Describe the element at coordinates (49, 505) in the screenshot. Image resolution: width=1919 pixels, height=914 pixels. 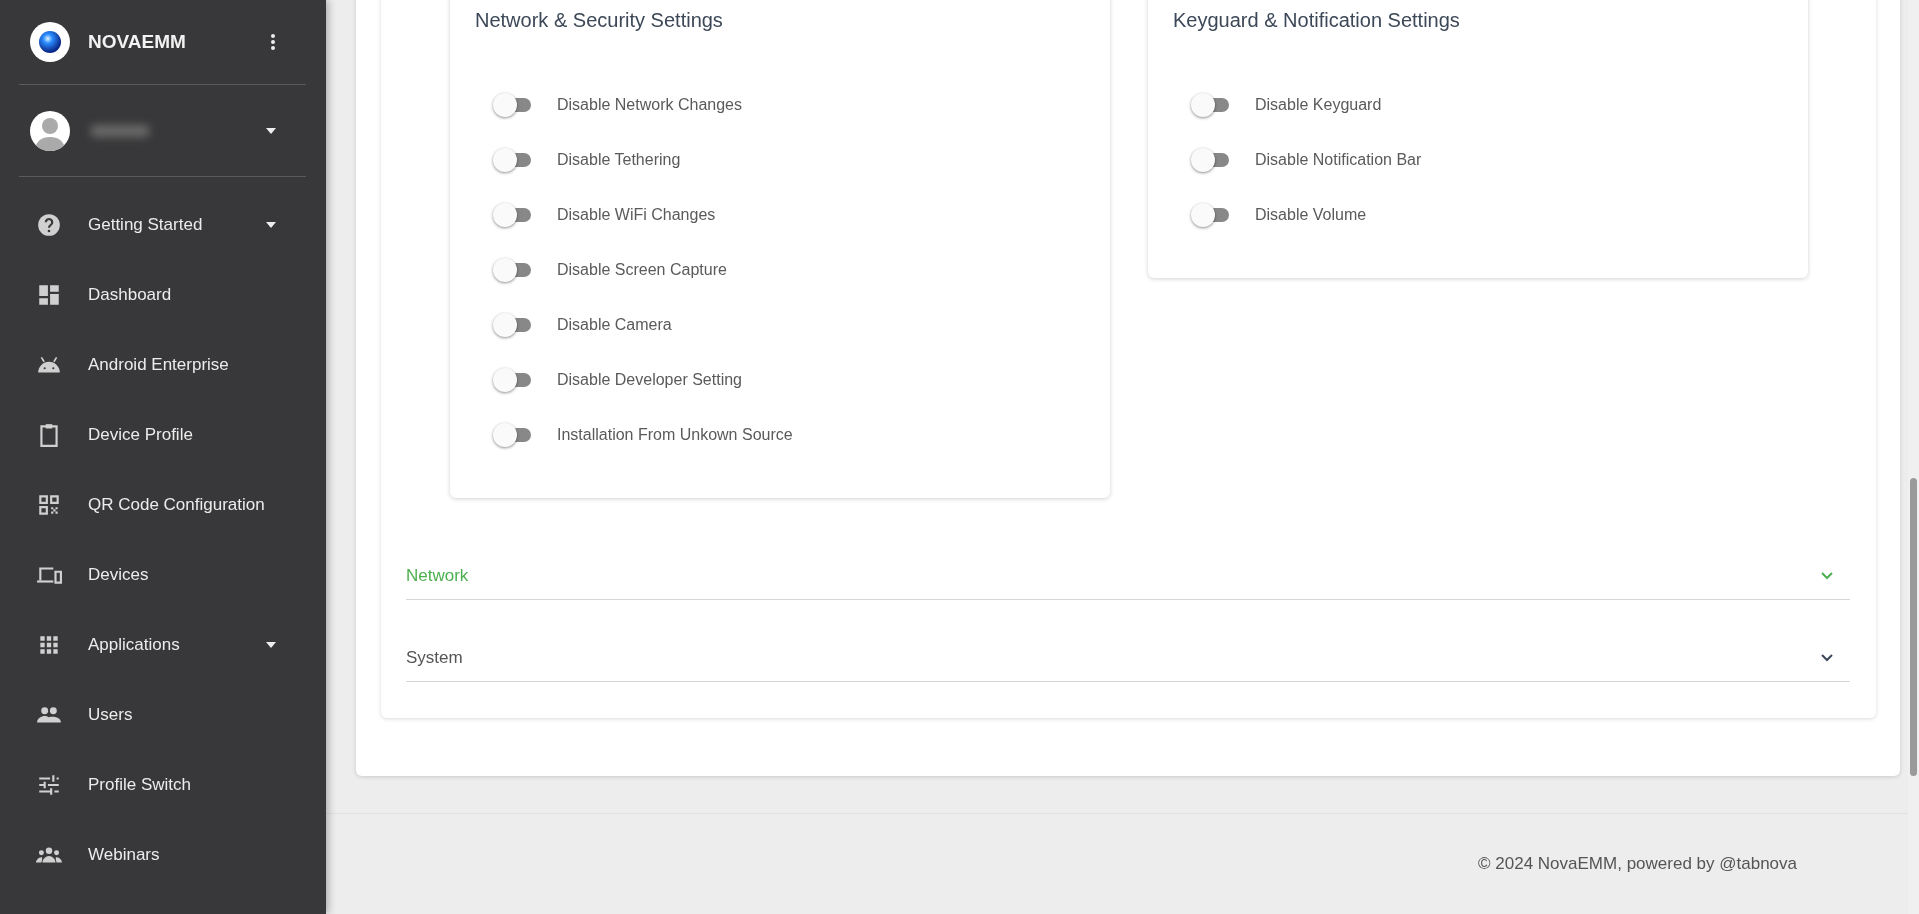
I see `qr-code-icon` at that location.